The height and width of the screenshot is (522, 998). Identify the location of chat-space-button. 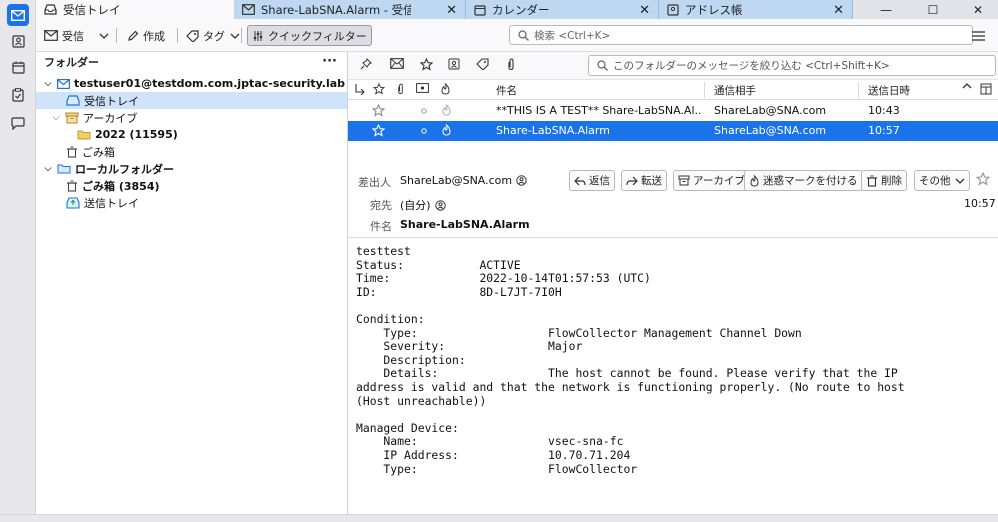
(18, 123).